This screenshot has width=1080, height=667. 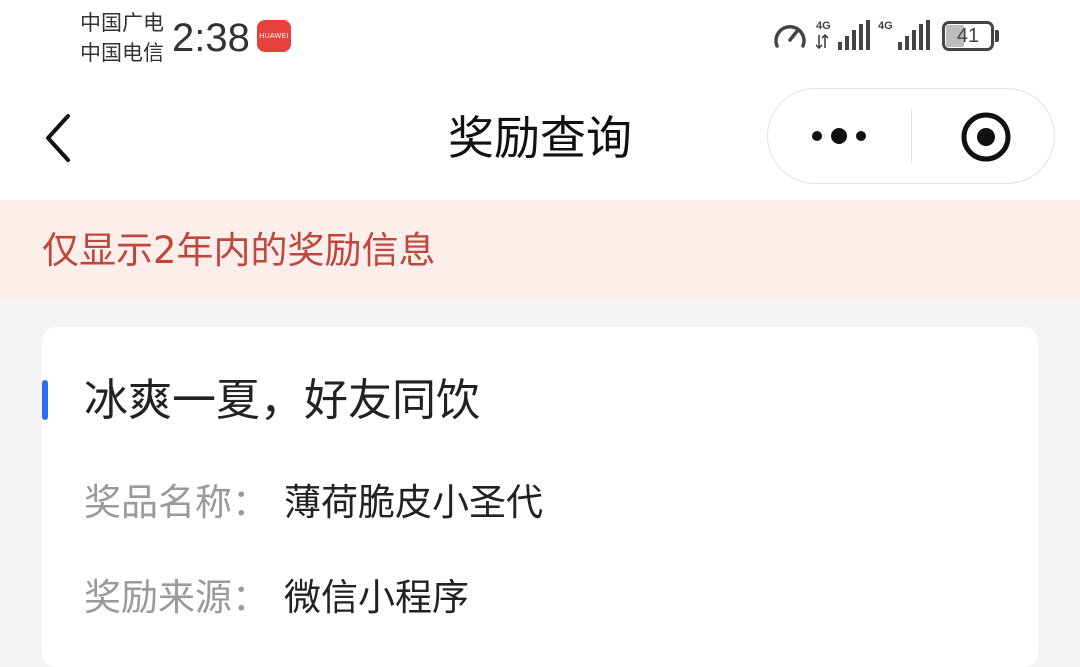 What do you see at coordinates (823, 26) in the screenshot?
I see `signal-1-label: 4G` at bounding box center [823, 26].